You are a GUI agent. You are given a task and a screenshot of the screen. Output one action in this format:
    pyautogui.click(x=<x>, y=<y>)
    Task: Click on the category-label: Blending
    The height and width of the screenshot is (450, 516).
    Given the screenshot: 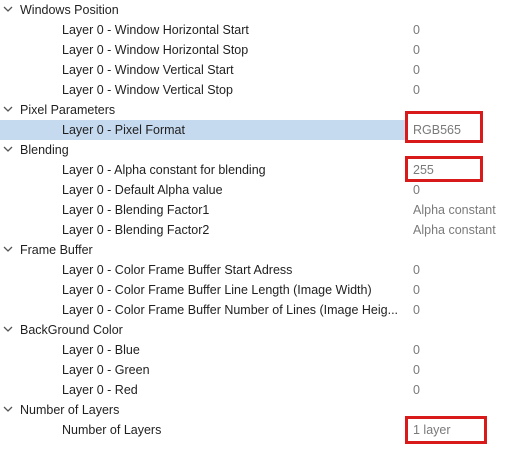 What is the action you would take?
    pyautogui.click(x=44, y=150)
    